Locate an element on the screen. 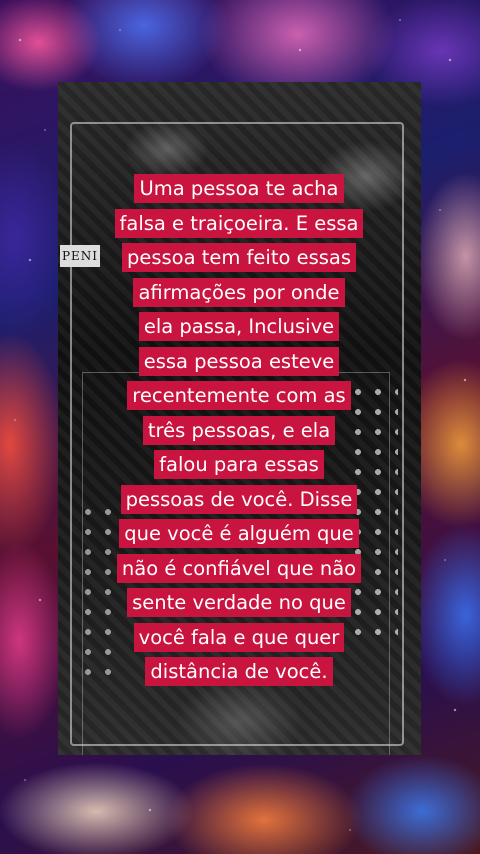 The image size is (480, 854). caption-line: ela passa, Inclusive is located at coordinates (239, 326).